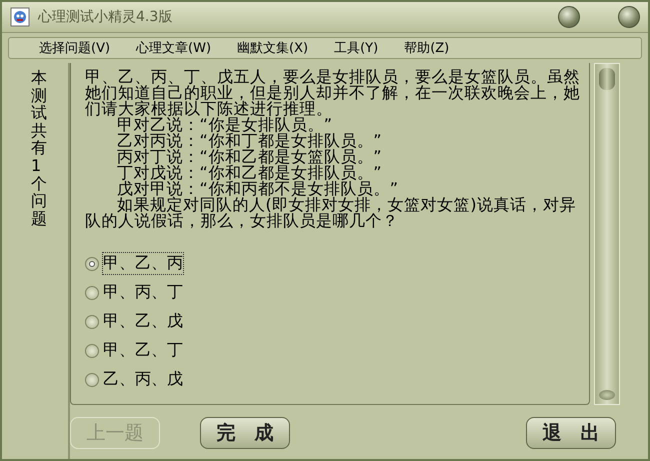  Describe the element at coordinates (333, 93) in the screenshot. I see `question-text: 甲、乙、丙、丁、戊五人，要么是女排队员，要么是女篮队员。虽然她们知道自己的职业，但是别人却并不了解，在一次联欢晚会上，她们请大家根据以下陈述进行推理。` at that location.